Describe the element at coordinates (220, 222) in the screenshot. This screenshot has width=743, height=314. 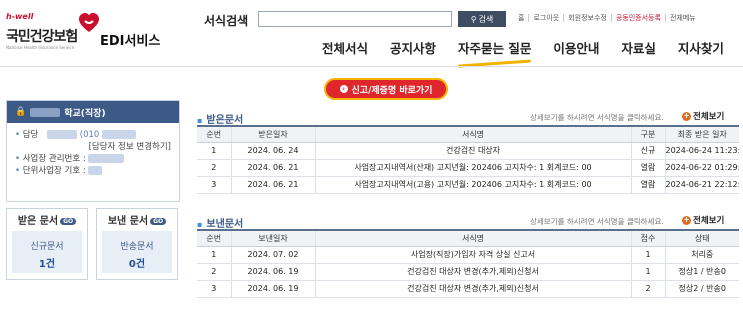
I see `sent-docs-title: 보낸문서` at that location.